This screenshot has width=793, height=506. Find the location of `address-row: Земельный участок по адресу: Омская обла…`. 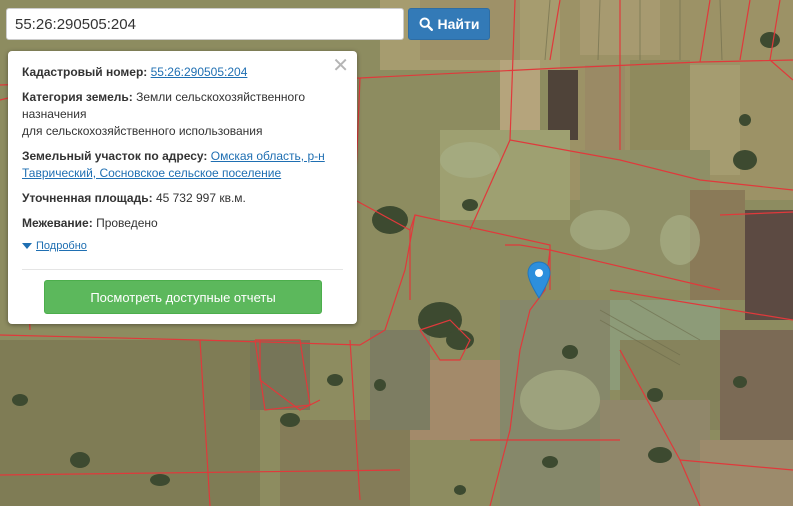

address-row: Земельный участок по адресу: Омская обла… is located at coordinates (182, 165).